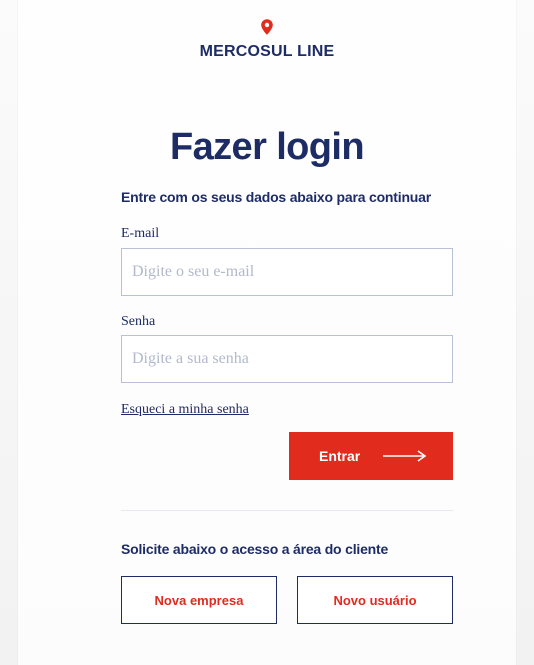  Describe the element at coordinates (340, 456) in the screenshot. I see `login-submit-label: Entrar` at that location.